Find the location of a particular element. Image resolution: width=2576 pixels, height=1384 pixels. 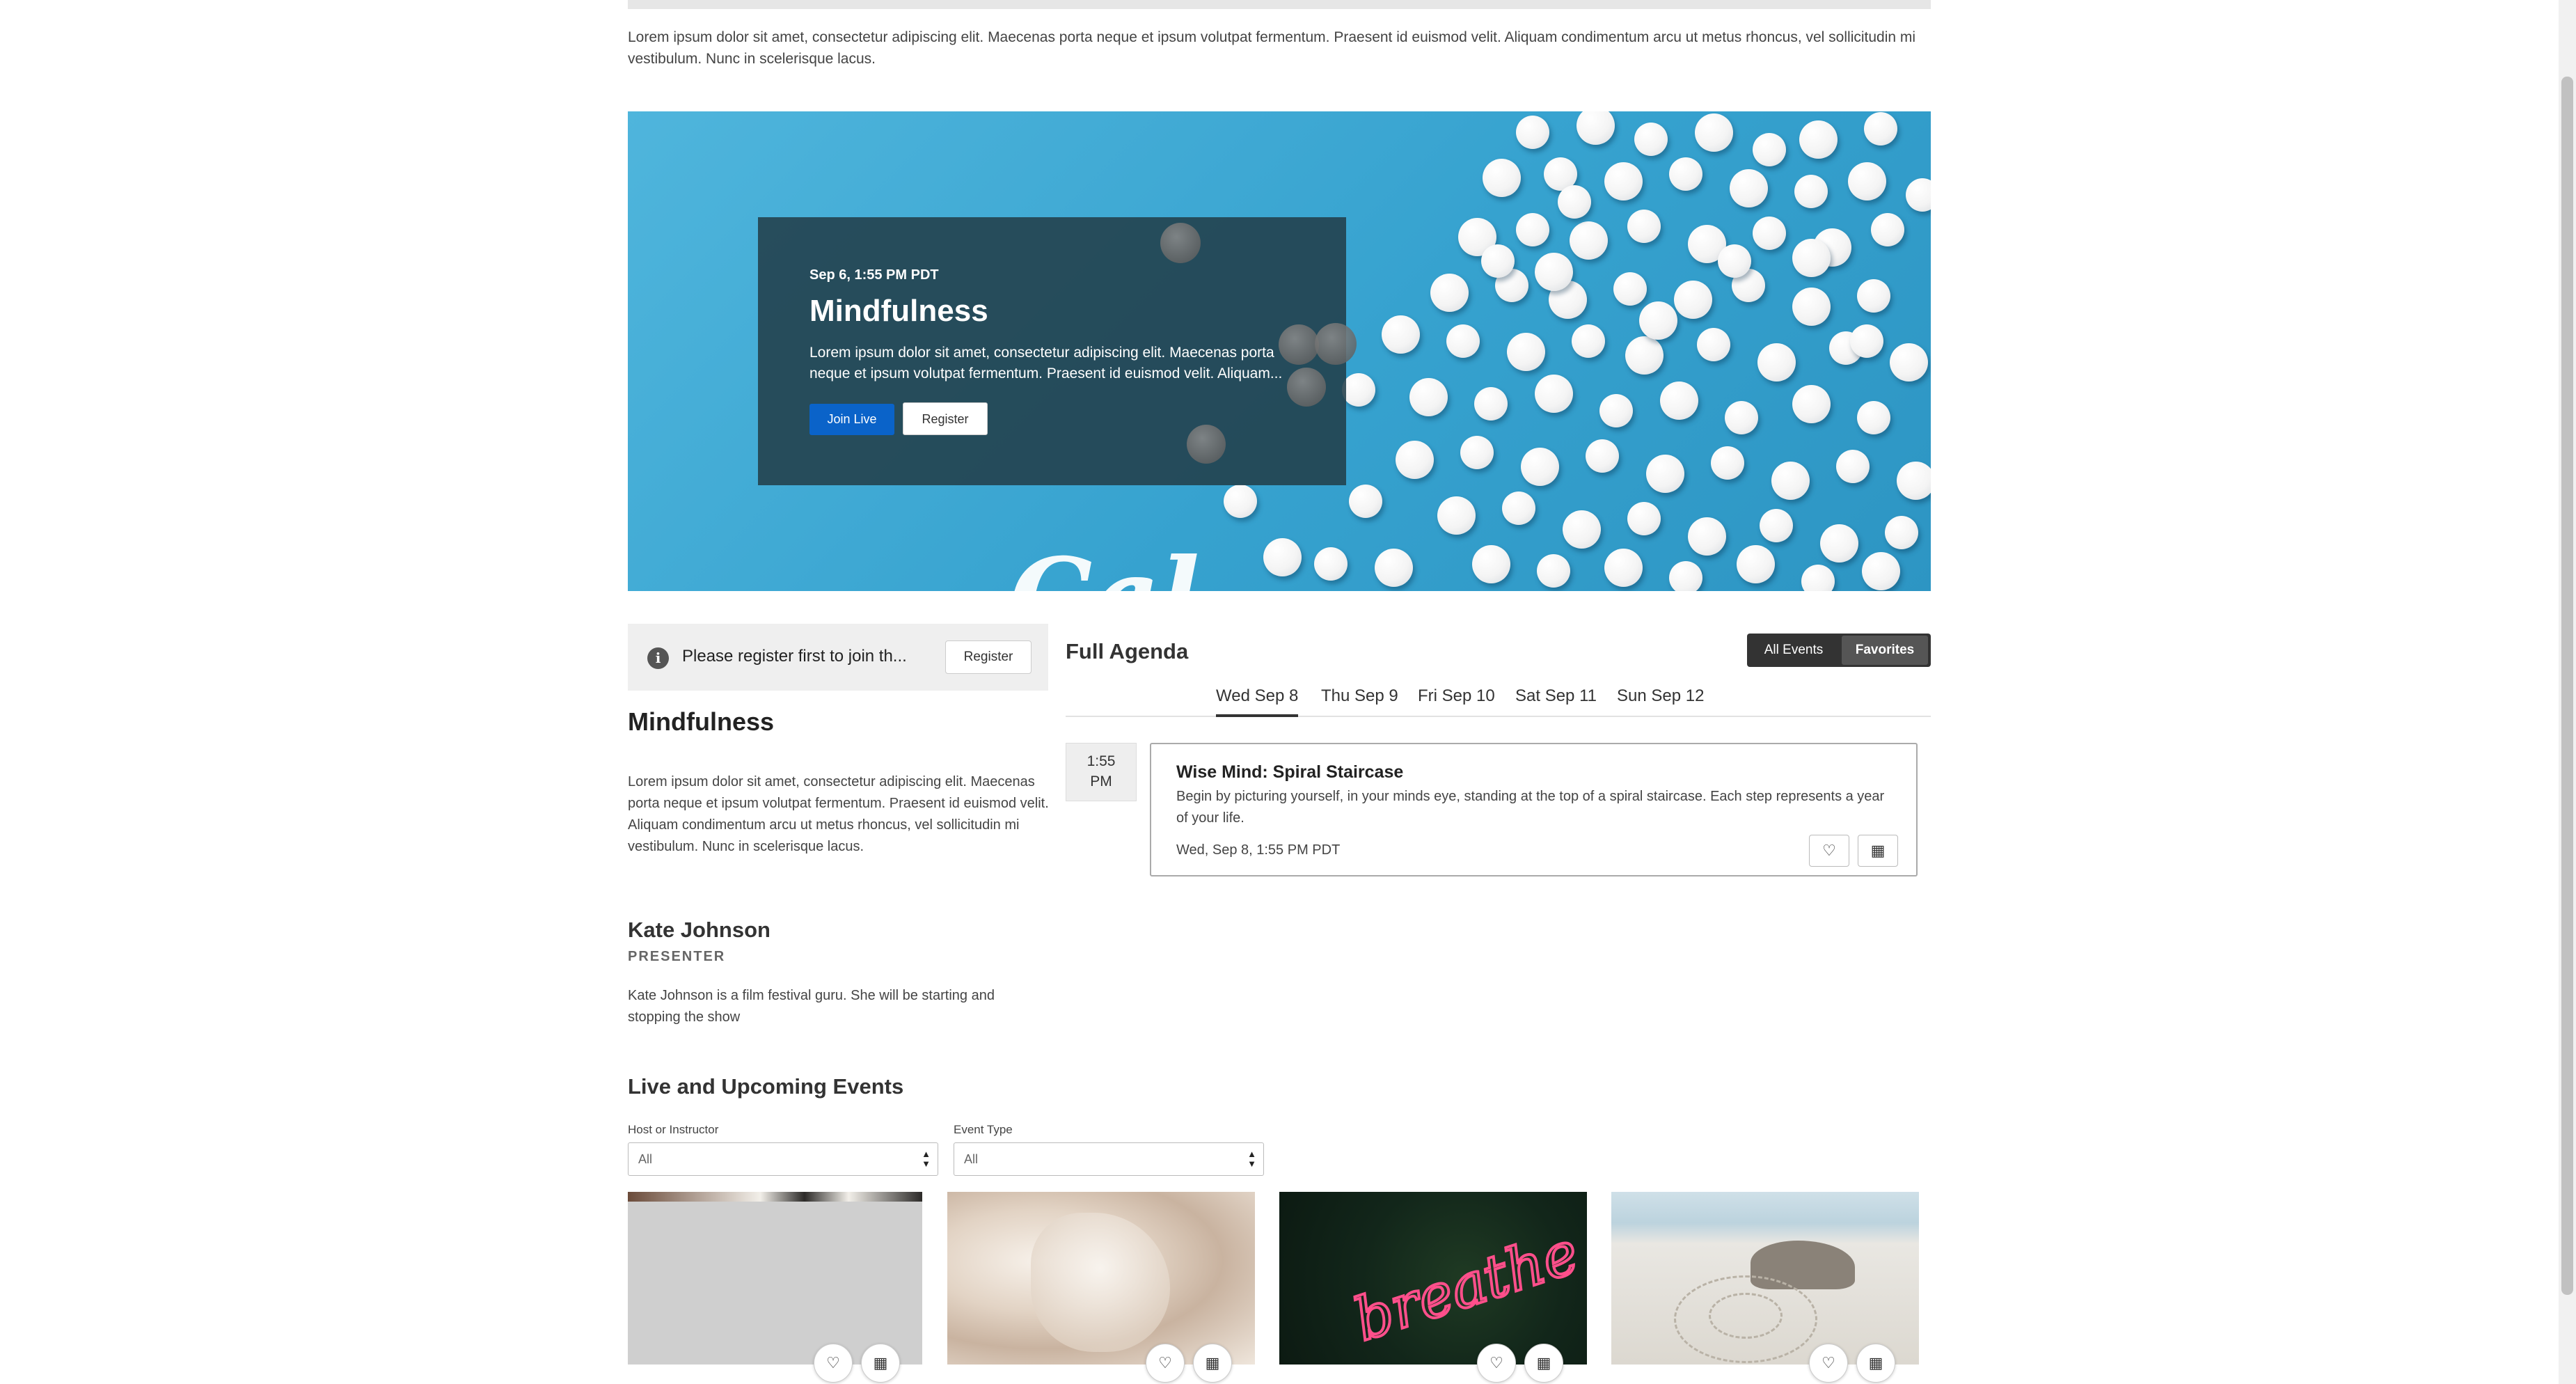

event-type-filter-label: Event Type is located at coordinates (983, 1130).